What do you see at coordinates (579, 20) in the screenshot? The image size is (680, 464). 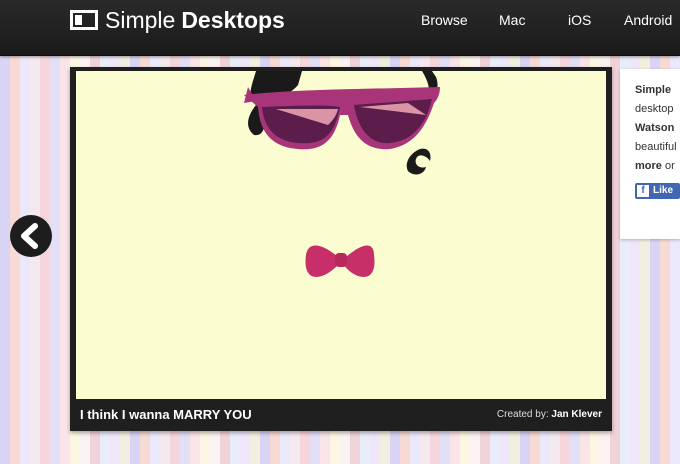 I see `nav-ios: iOS` at bounding box center [579, 20].